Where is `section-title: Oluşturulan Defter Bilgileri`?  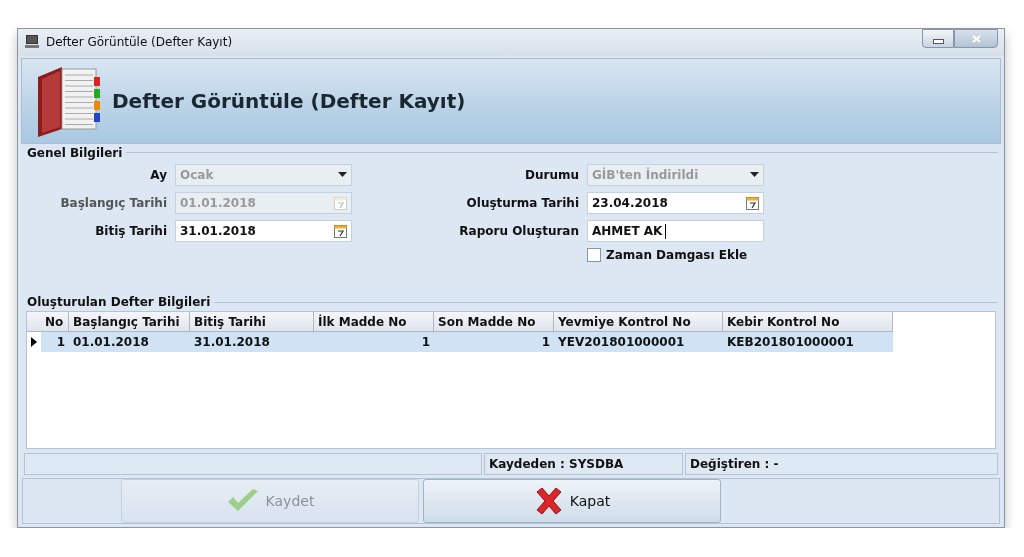
section-title: Oluşturulan Defter Bilgileri is located at coordinates (119, 302).